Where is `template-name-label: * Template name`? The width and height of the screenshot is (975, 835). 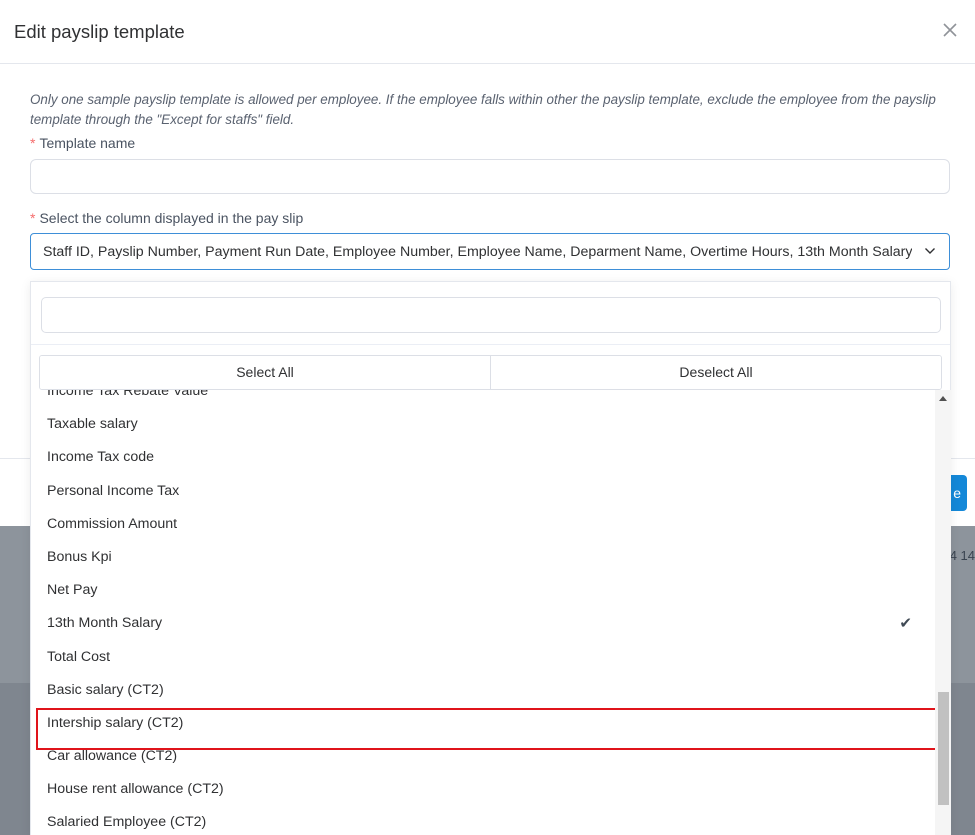 template-name-label: * Template name is located at coordinates (82, 143).